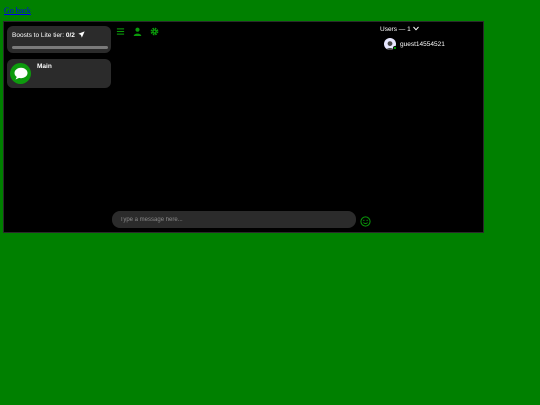  I want to click on user-name: guest14554521, so click(422, 44).